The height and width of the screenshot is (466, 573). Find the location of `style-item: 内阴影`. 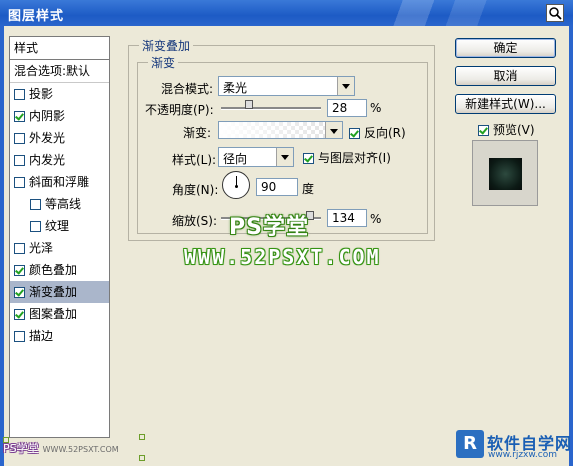

style-item: 内阴影 is located at coordinates (59, 116).